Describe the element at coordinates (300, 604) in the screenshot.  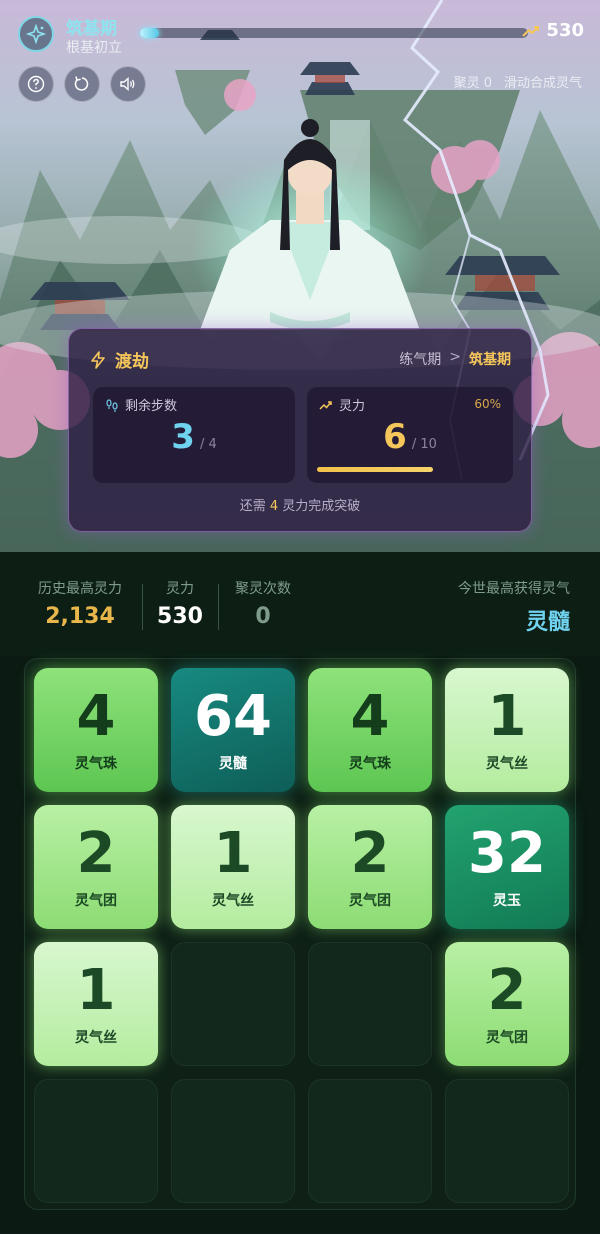
I see `stats-bar: 历史最高灵力 2,134 灵力 530 聚灵次数 0 今世最高获得灵气 灵髓` at that location.